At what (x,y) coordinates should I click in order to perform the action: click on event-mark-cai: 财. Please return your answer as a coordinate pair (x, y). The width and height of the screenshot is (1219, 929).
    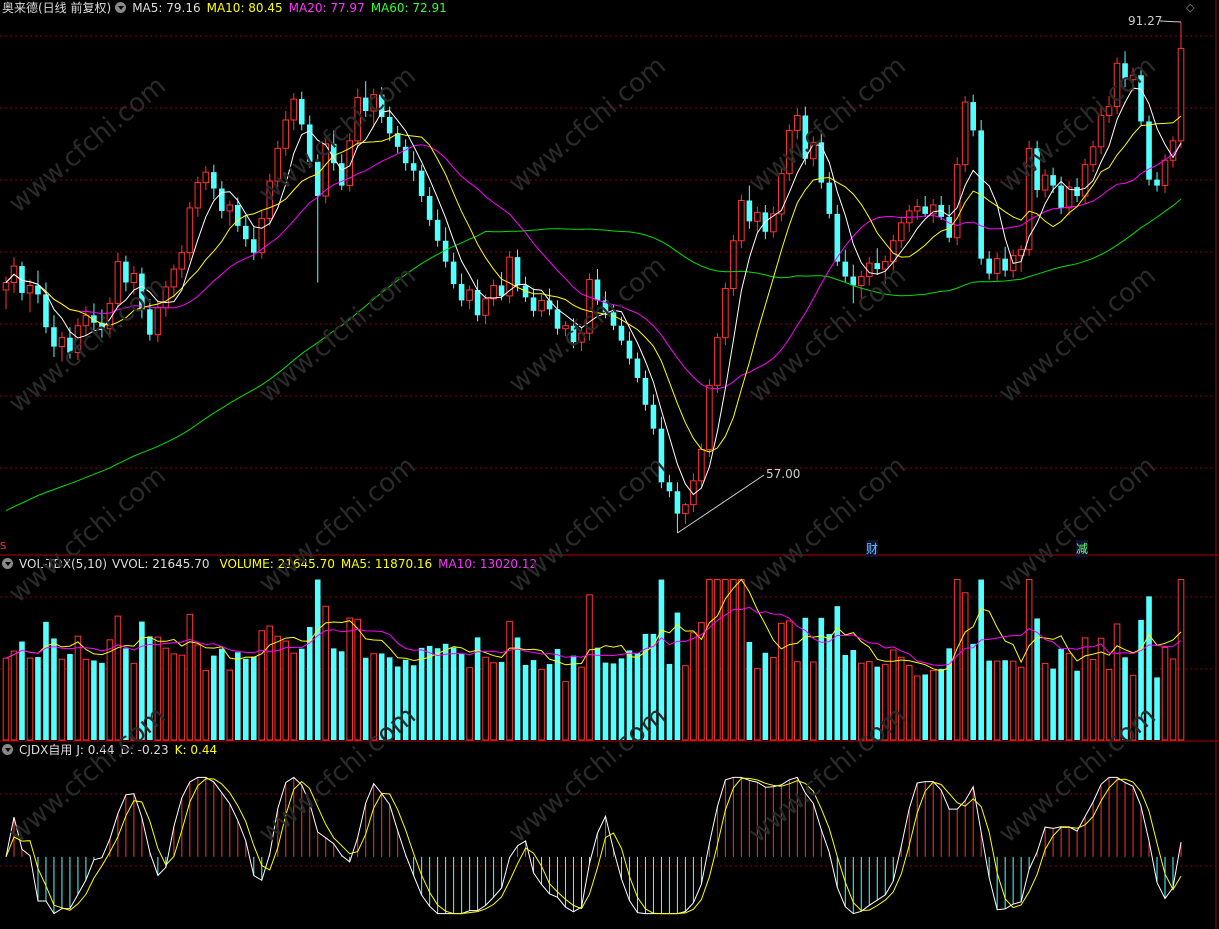
    Looking at the image, I should click on (872, 548).